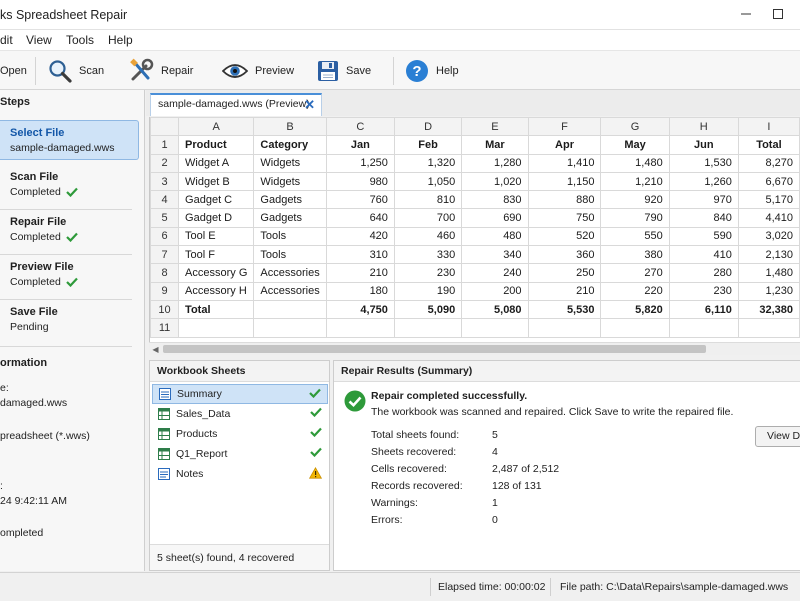 The width and height of the screenshot is (800, 601). What do you see at coordinates (495, 200) in the screenshot?
I see `cell: 830` at bounding box center [495, 200].